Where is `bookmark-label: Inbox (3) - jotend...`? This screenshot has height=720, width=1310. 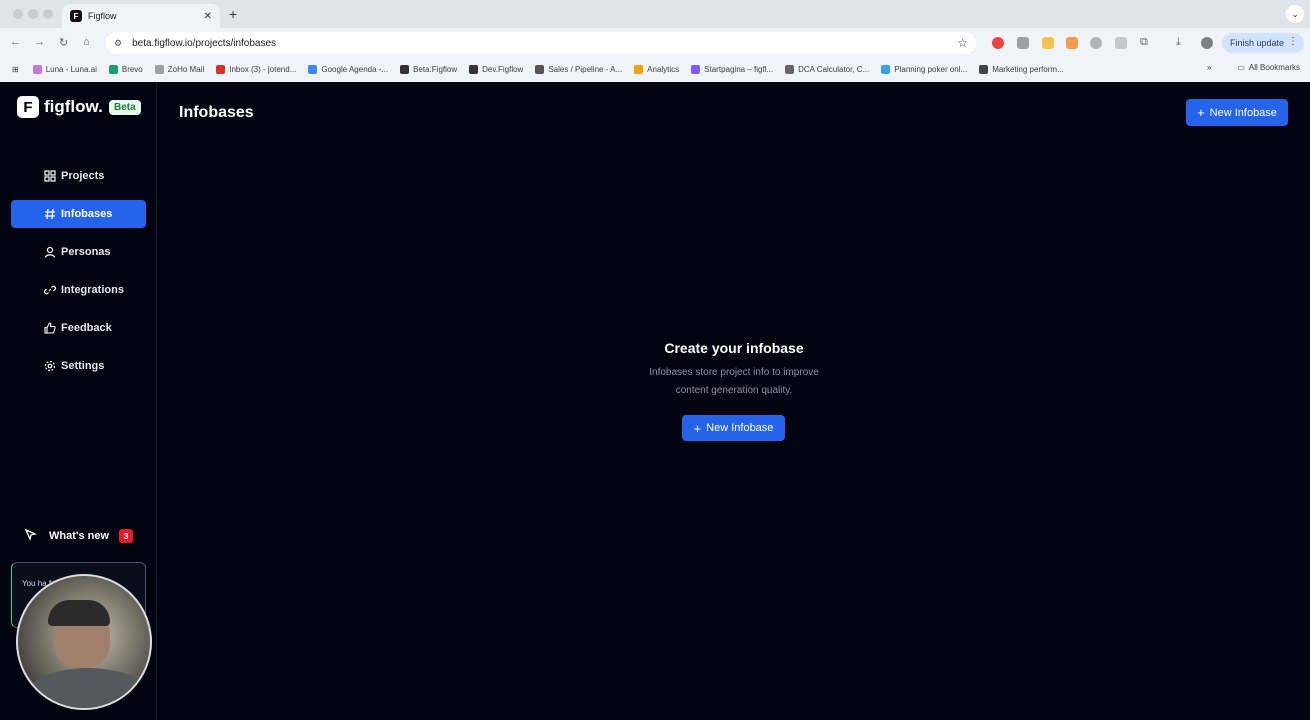
bookmark-label: Inbox (3) - jotend... is located at coordinates (263, 69).